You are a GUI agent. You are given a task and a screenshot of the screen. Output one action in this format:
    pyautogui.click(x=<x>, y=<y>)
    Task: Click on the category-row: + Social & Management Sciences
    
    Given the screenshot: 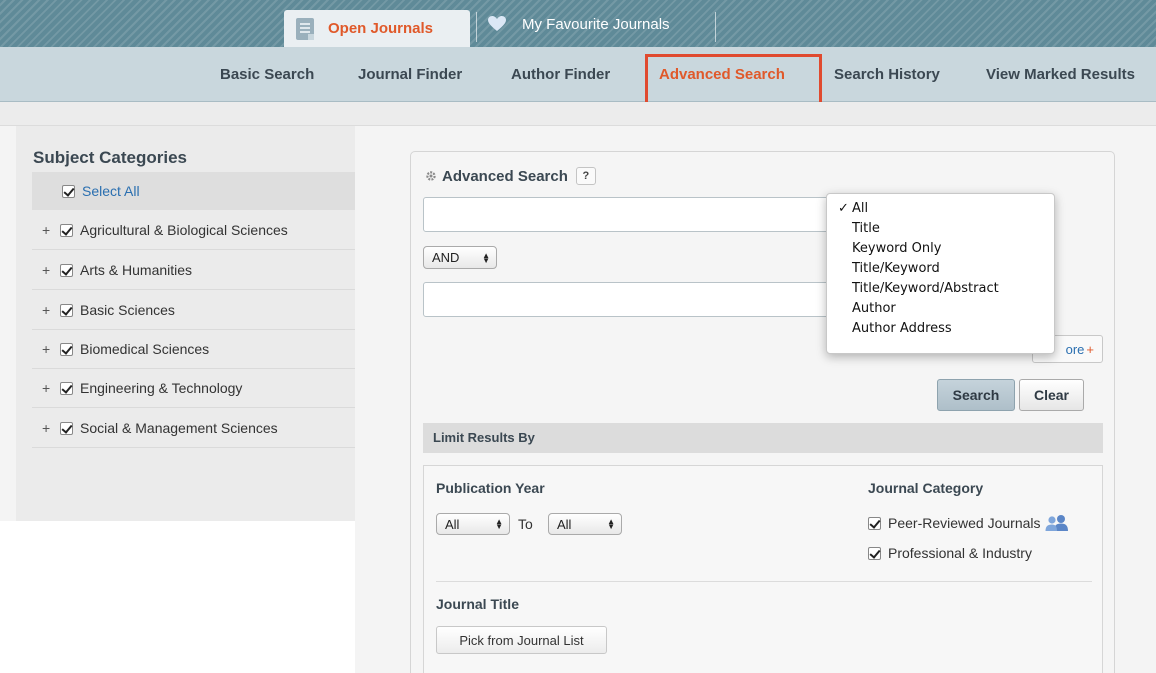 What is the action you would take?
    pyautogui.click(x=193, y=428)
    